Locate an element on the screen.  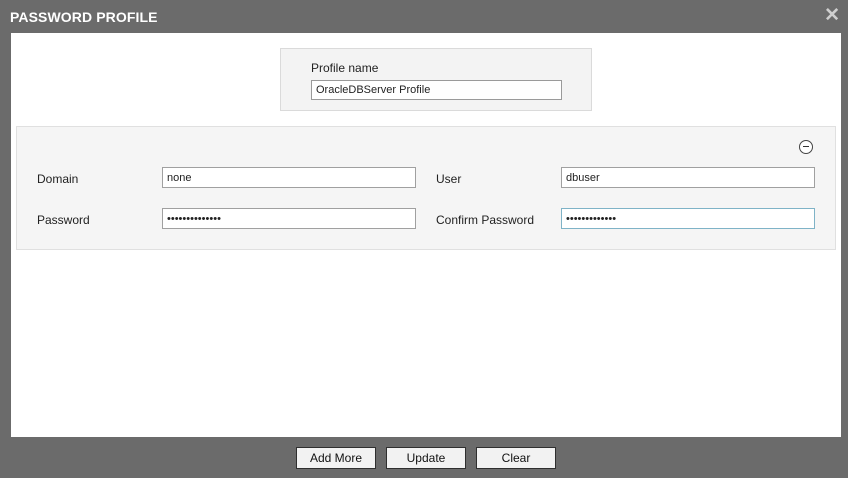
minus-circle-icon is located at coordinates (806, 147).